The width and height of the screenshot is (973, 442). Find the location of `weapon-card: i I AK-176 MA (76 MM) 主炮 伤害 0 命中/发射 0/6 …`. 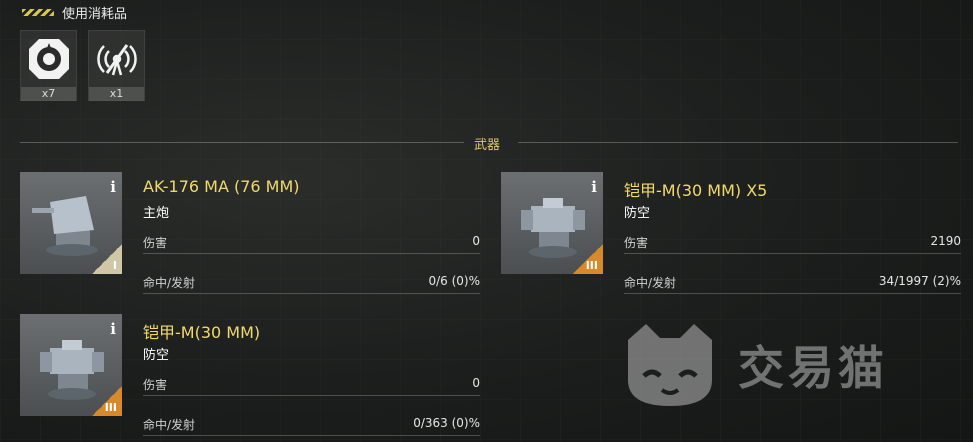

weapon-card: i I AK-176 MA (76 MM) 主炮 伤害 0 命中/发射 0/6 … is located at coordinates (250, 233).